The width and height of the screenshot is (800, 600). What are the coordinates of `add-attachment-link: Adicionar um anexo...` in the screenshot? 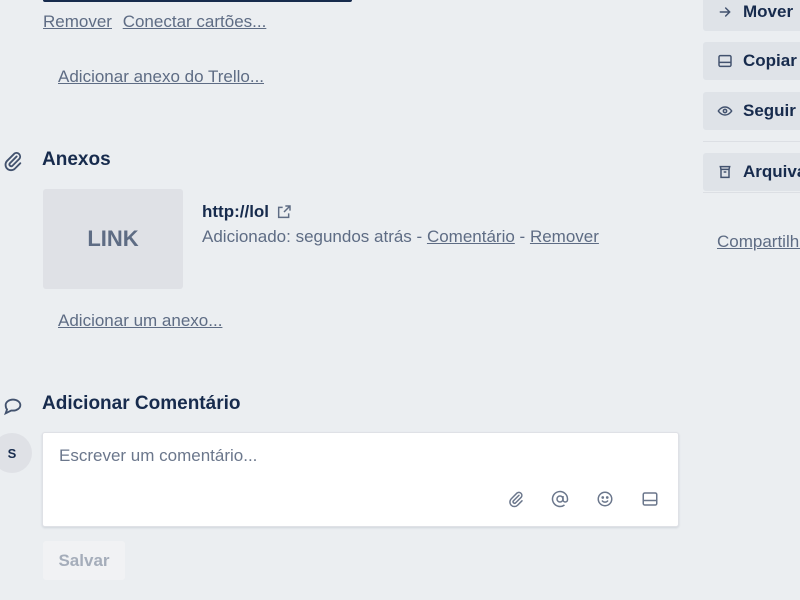 It's located at (140, 321).